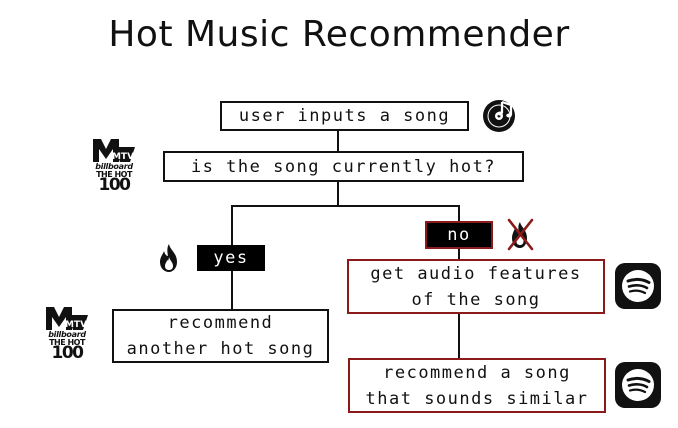 The height and width of the screenshot is (428, 678). Describe the element at coordinates (344, 116) in the screenshot. I see `node-user-input: user inputs a song` at that location.